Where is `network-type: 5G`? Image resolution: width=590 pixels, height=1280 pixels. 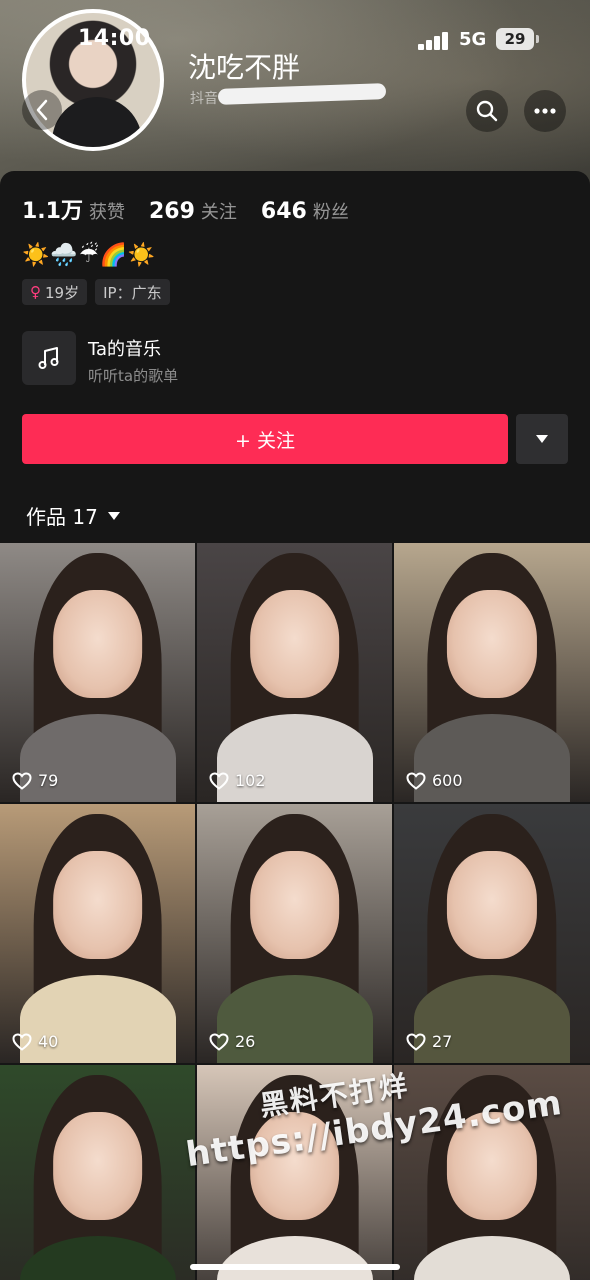
network-type: 5G is located at coordinates (473, 39).